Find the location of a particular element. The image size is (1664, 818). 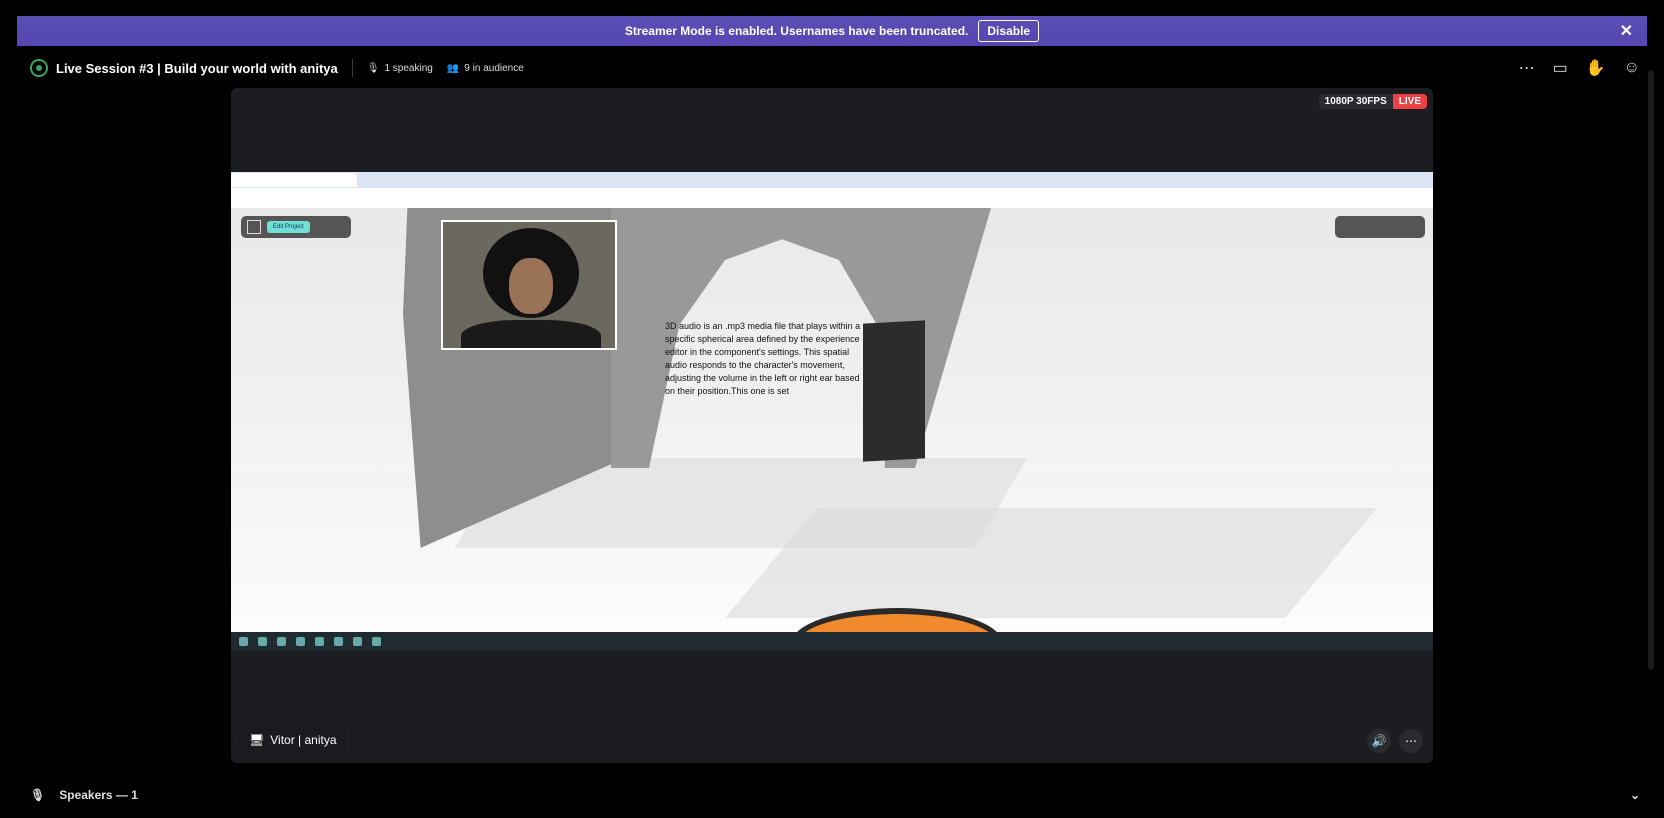

grid-icon is located at coordinates (254, 227).